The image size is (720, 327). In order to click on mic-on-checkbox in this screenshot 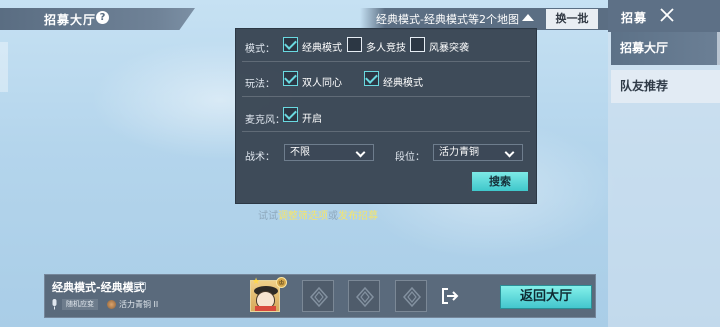, I will do `click(290, 114)`.